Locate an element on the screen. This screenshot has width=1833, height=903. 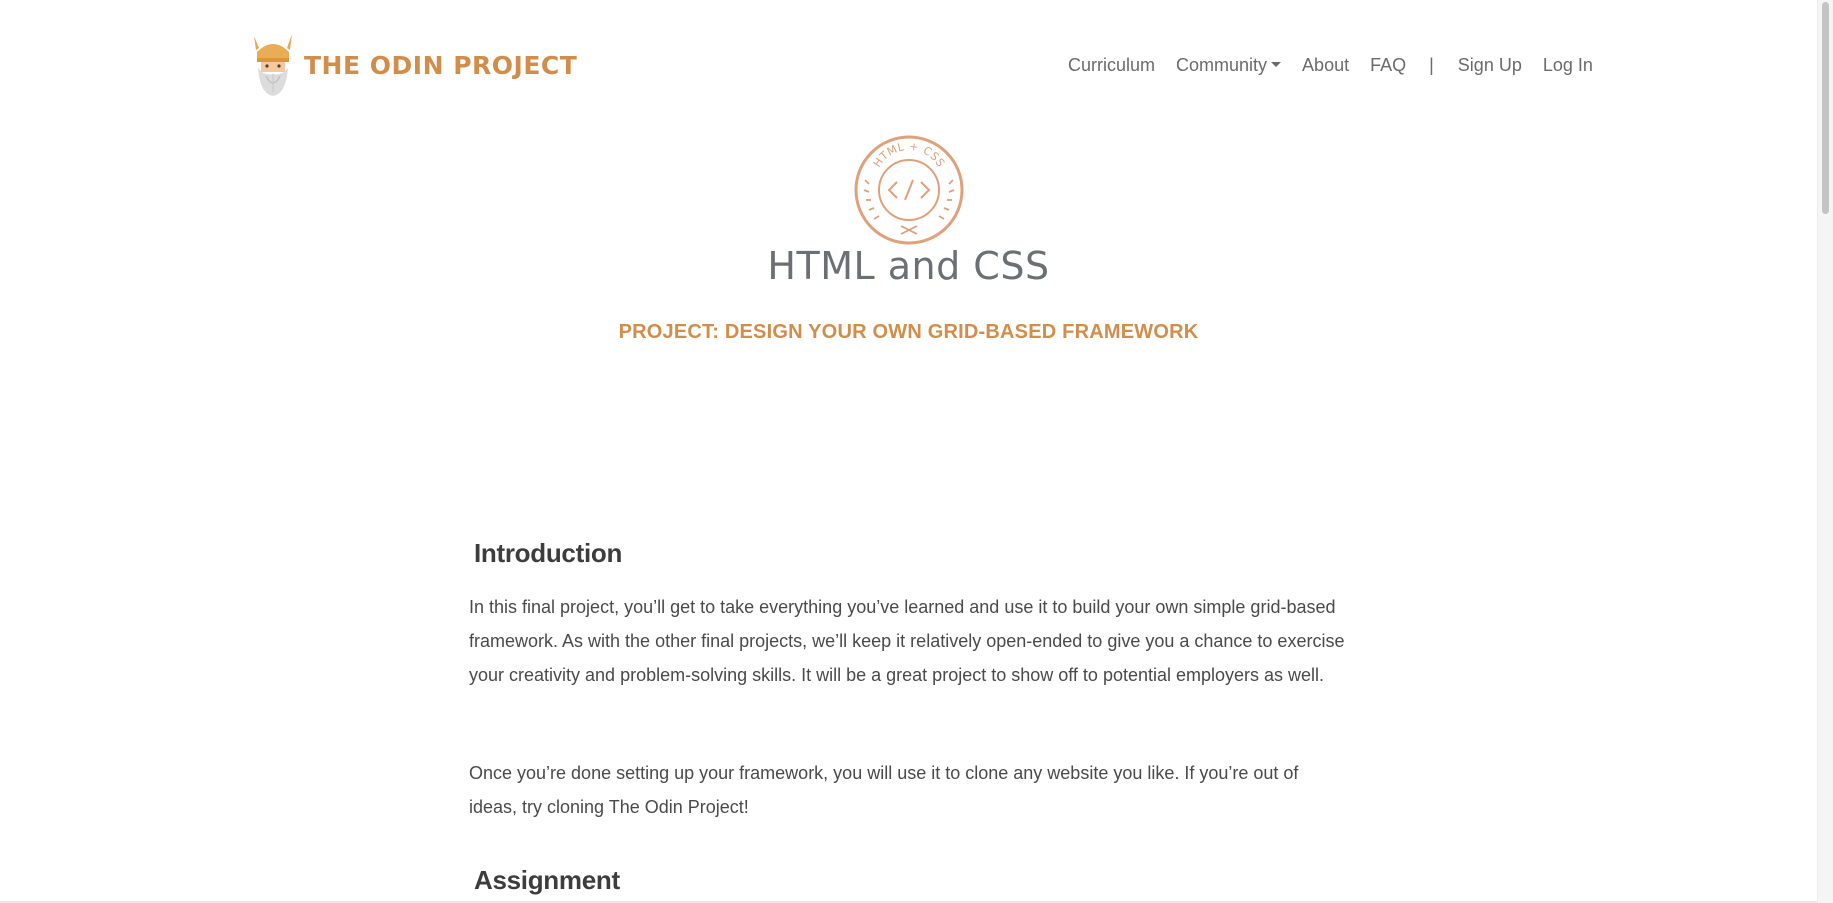
brand-link: THE ODIN PROJECT is located at coordinates (412, 65).